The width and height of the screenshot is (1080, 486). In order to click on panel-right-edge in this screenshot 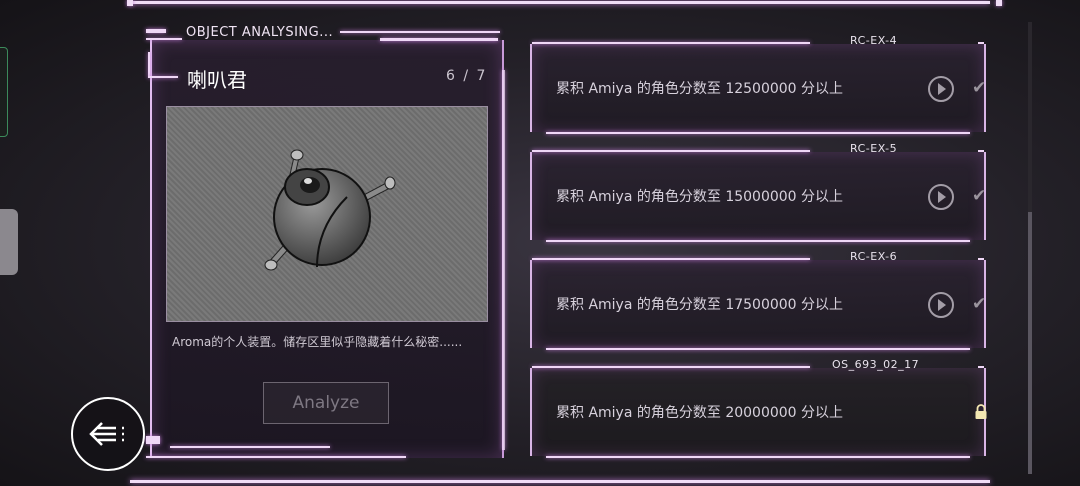, I will do `click(503, 260)`.